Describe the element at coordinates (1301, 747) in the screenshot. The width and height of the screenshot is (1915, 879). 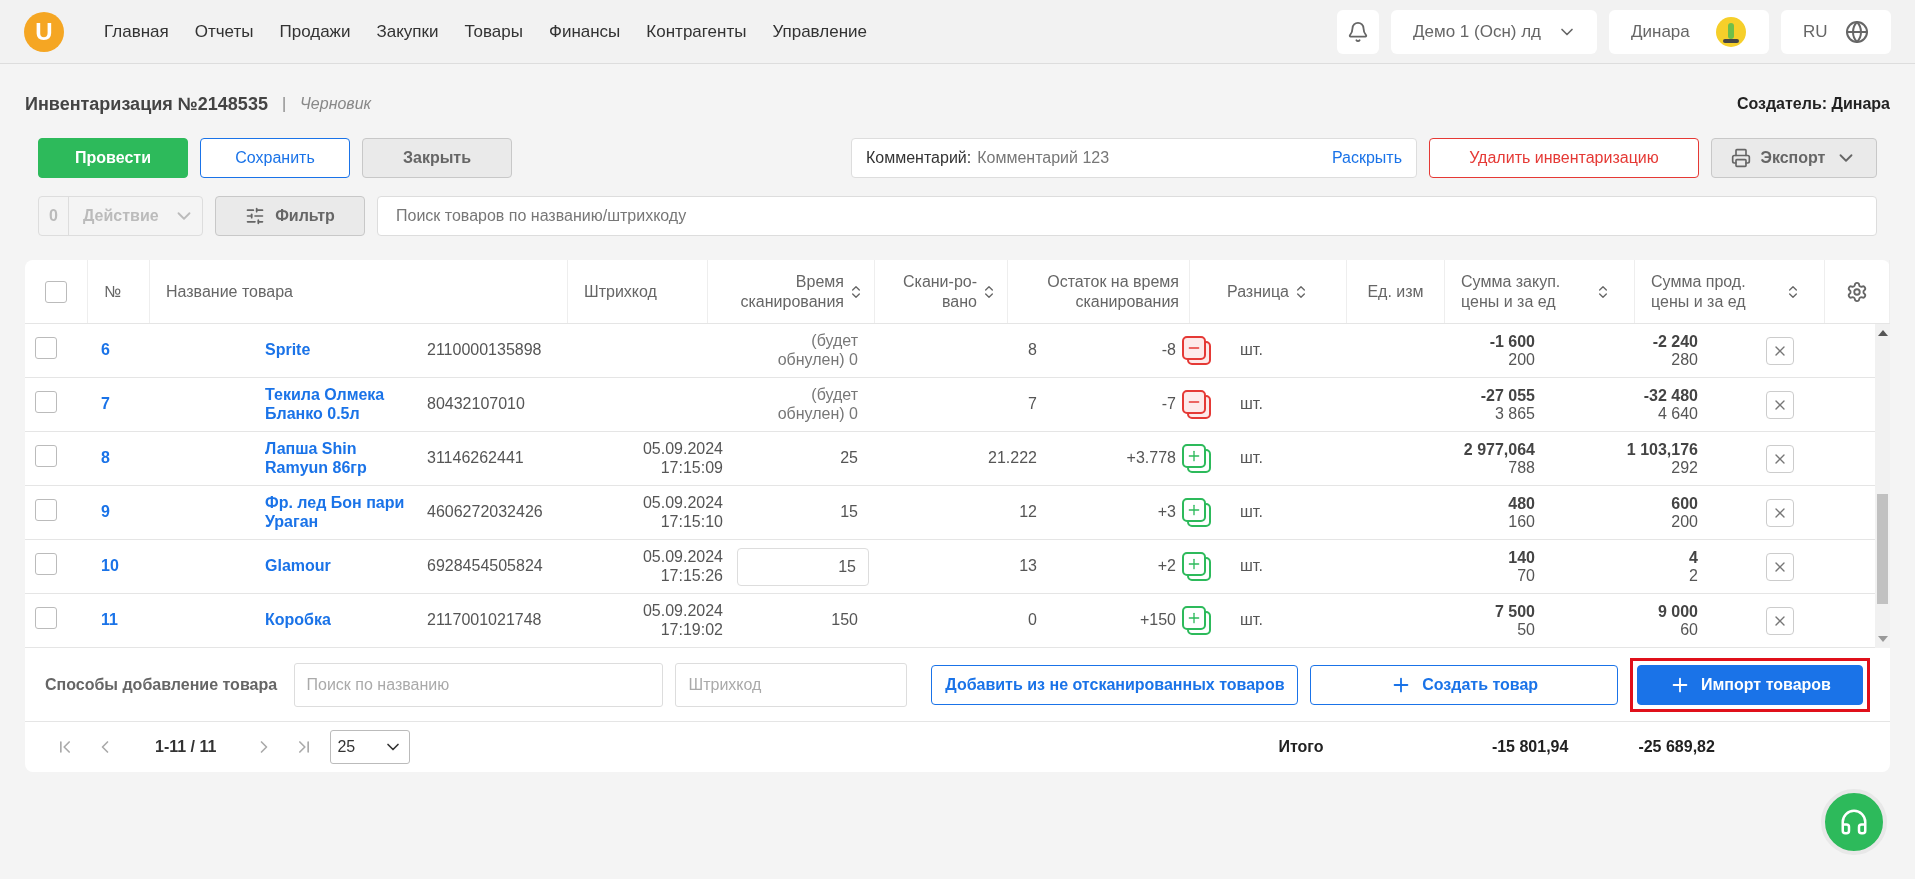
I see `totals-label: Итого` at that location.